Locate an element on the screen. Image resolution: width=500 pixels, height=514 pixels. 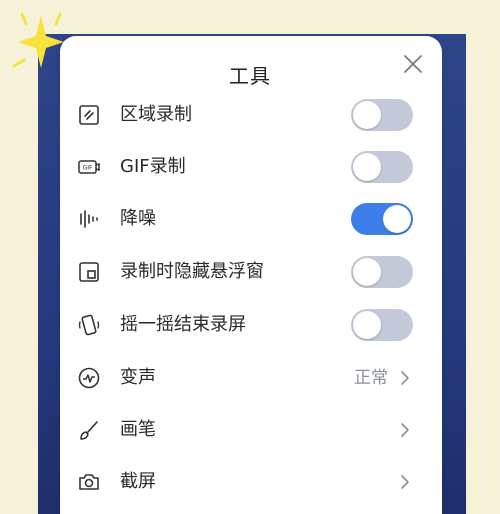
setting-label: 录制时隐藏悬浮窗 is located at coordinates (192, 271).